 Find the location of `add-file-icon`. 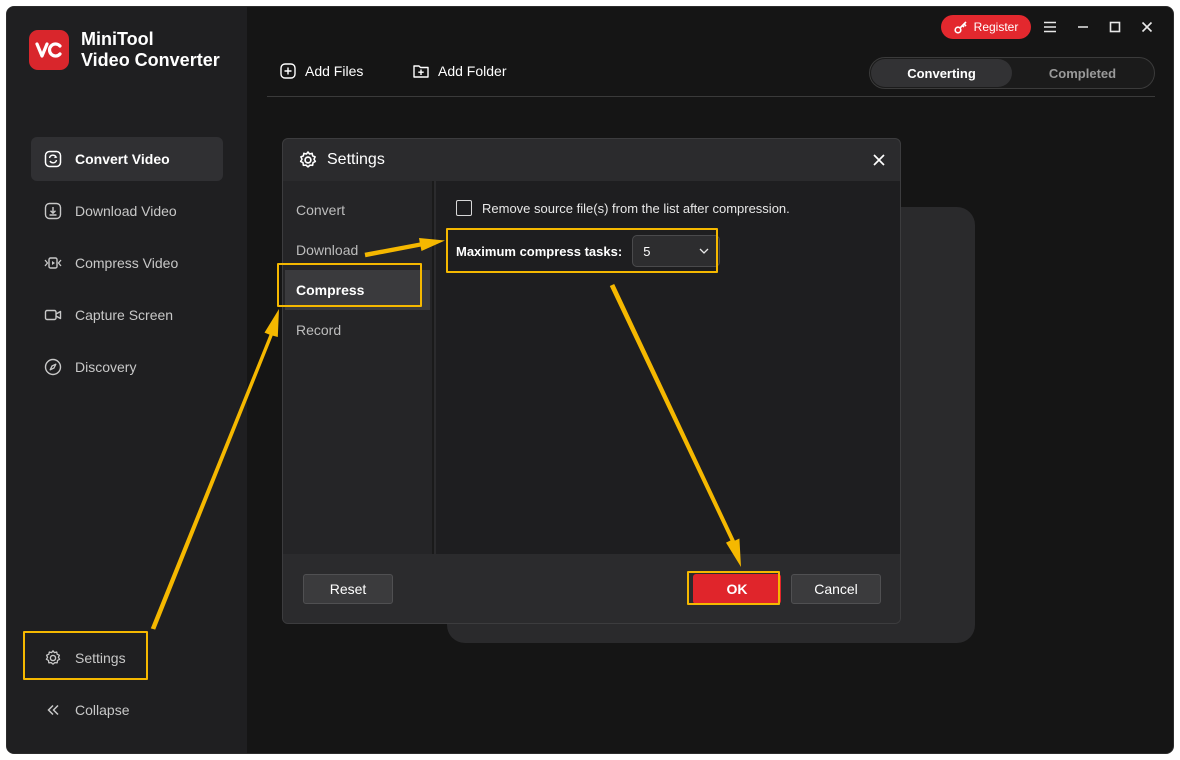

add-file-icon is located at coordinates (288, 71).